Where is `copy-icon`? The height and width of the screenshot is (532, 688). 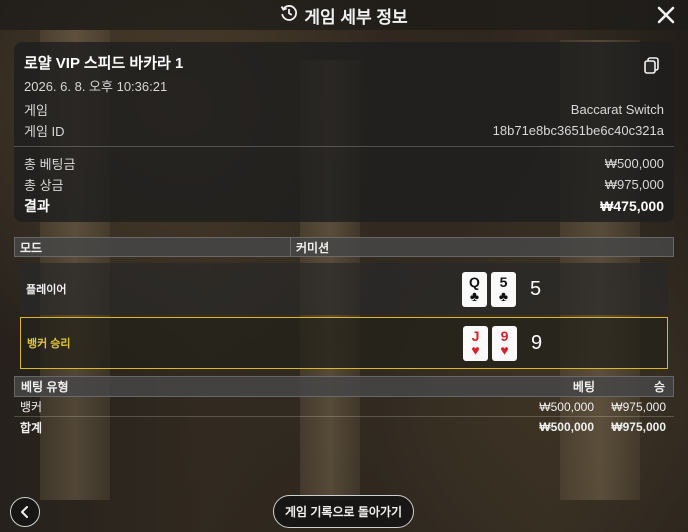 copy-icon is located at coordinates (651, 65).